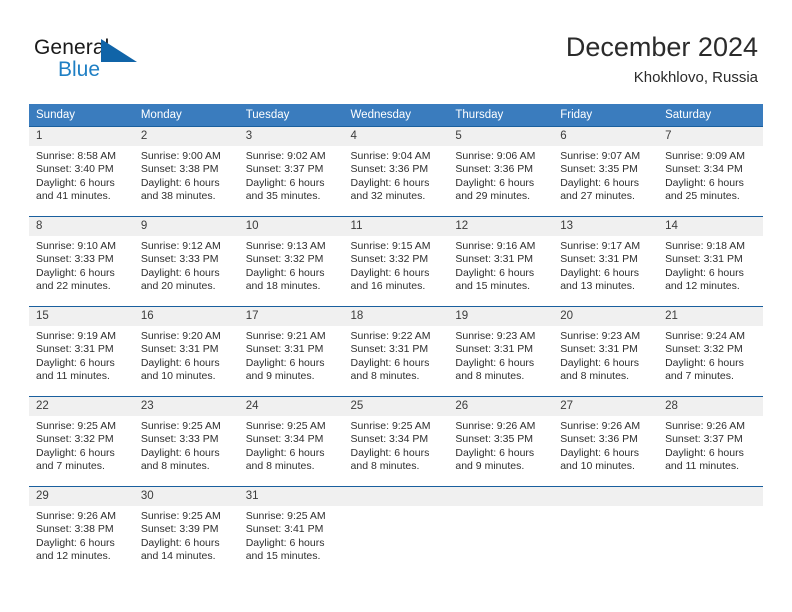  I want to click on daylight-text-line2: and 8 minutes., so click(280, 466).